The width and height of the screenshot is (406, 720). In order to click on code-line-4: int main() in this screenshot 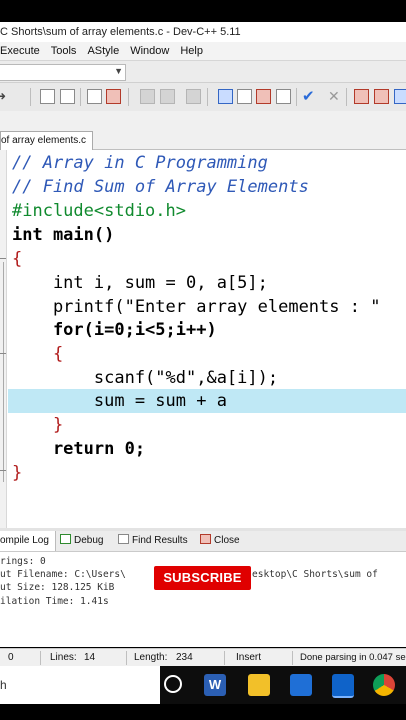, I will do `click(63, 235)`.